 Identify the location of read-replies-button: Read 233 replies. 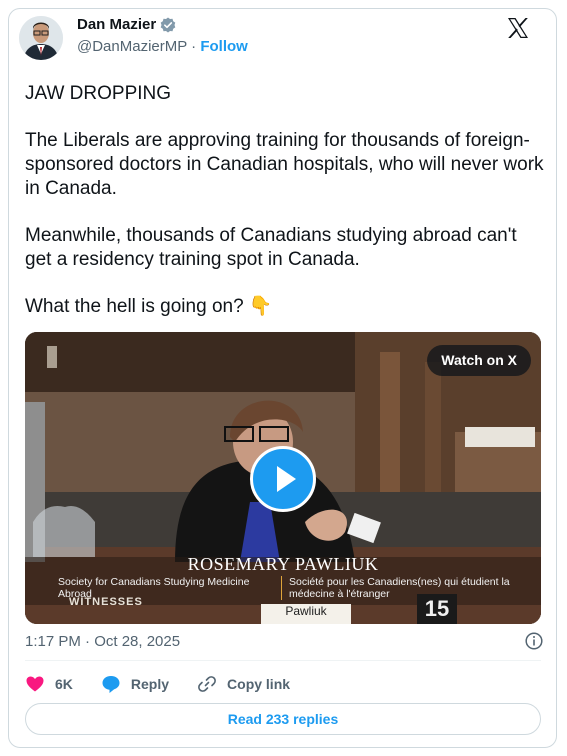
(283, 719).